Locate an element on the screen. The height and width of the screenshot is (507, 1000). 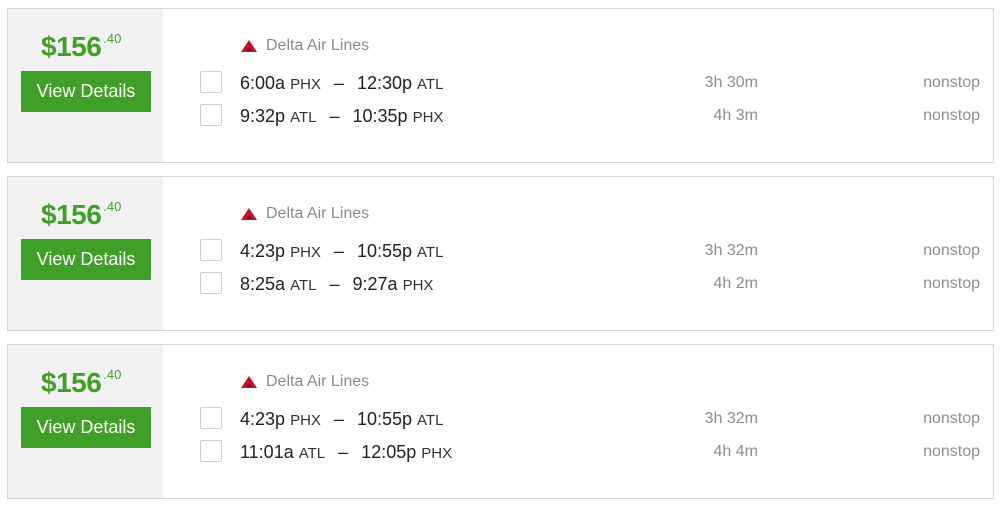
flight-leg-return: 11:01a ATL – 12:05p PHX 4h 4m nonstop is located at coordinates (590, 452).